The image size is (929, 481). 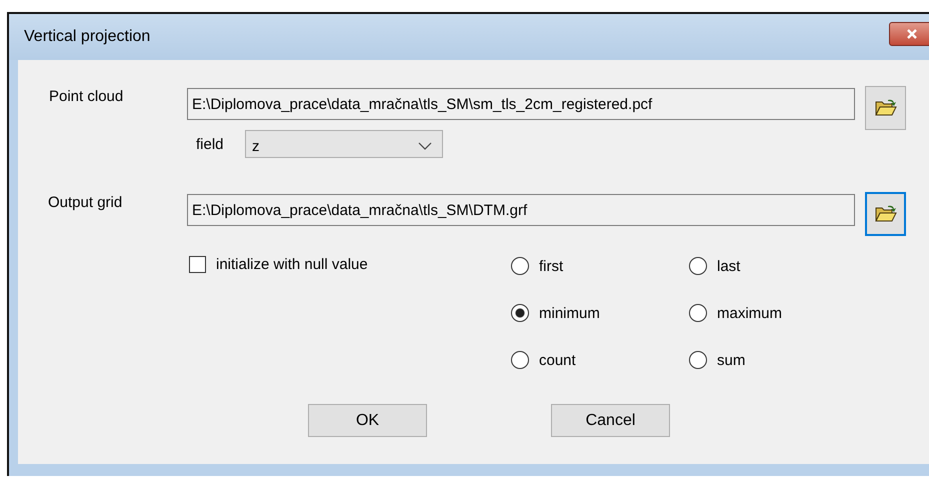 I want to click on close-button, so click(x=909, y=34).